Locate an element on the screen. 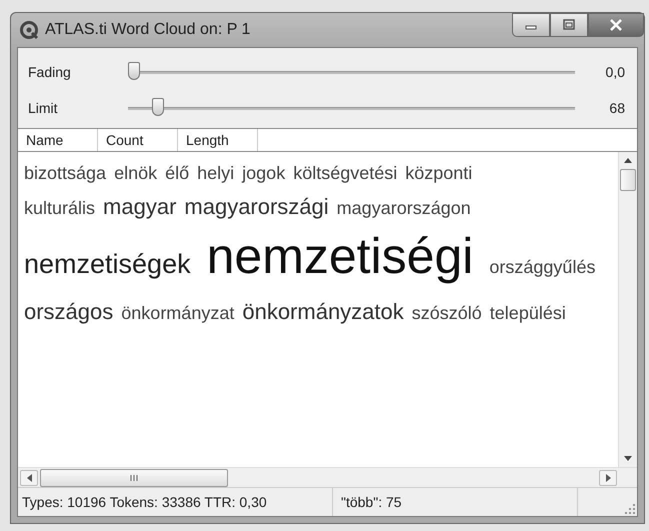 This screenshot has height=531, width=649. close-icon is located at coordinates (616, 25).